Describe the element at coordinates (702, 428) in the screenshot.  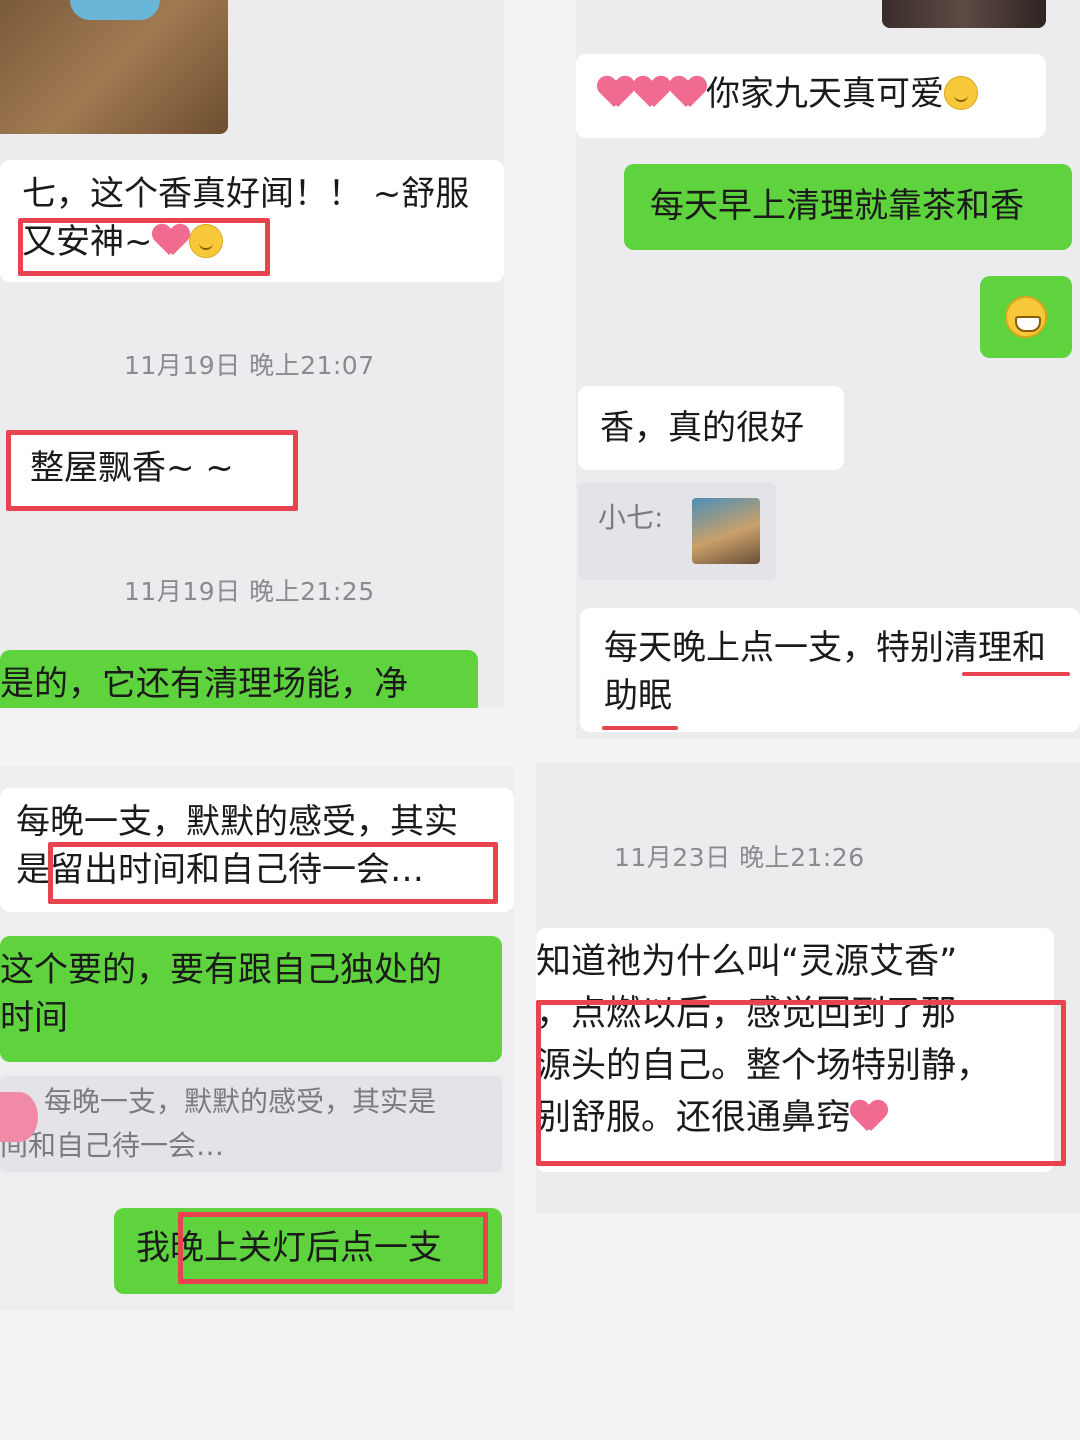
I see `message-text: 香，真的很好` at that location.